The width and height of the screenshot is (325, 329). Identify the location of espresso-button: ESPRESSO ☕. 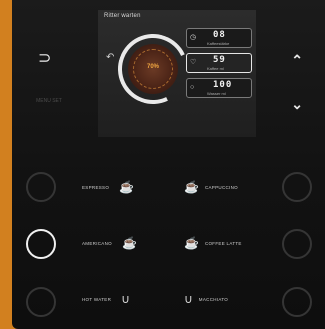
(125, 187).